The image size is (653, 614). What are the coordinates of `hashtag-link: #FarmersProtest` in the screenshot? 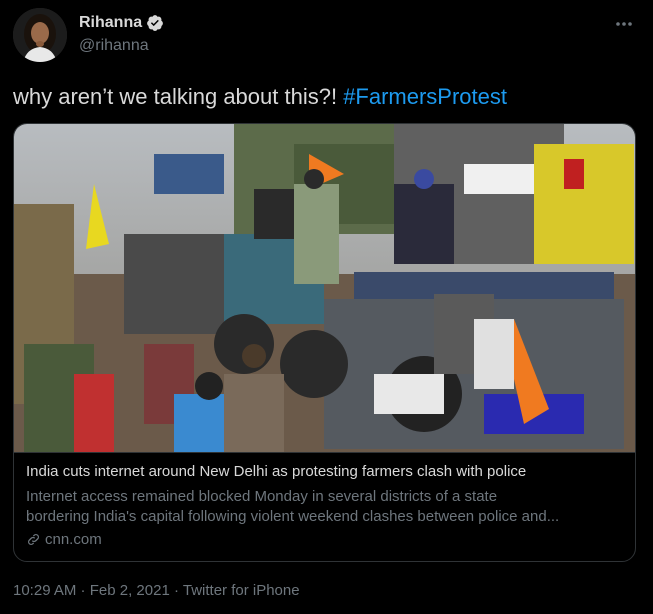 It's located at (425, 96).